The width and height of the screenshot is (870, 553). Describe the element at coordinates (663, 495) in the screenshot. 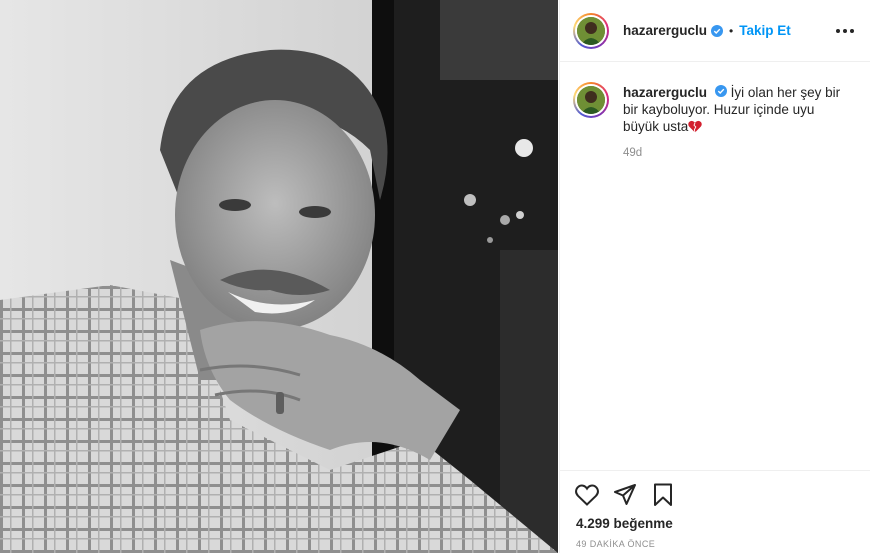

I see `bookmark-icon` at that location.